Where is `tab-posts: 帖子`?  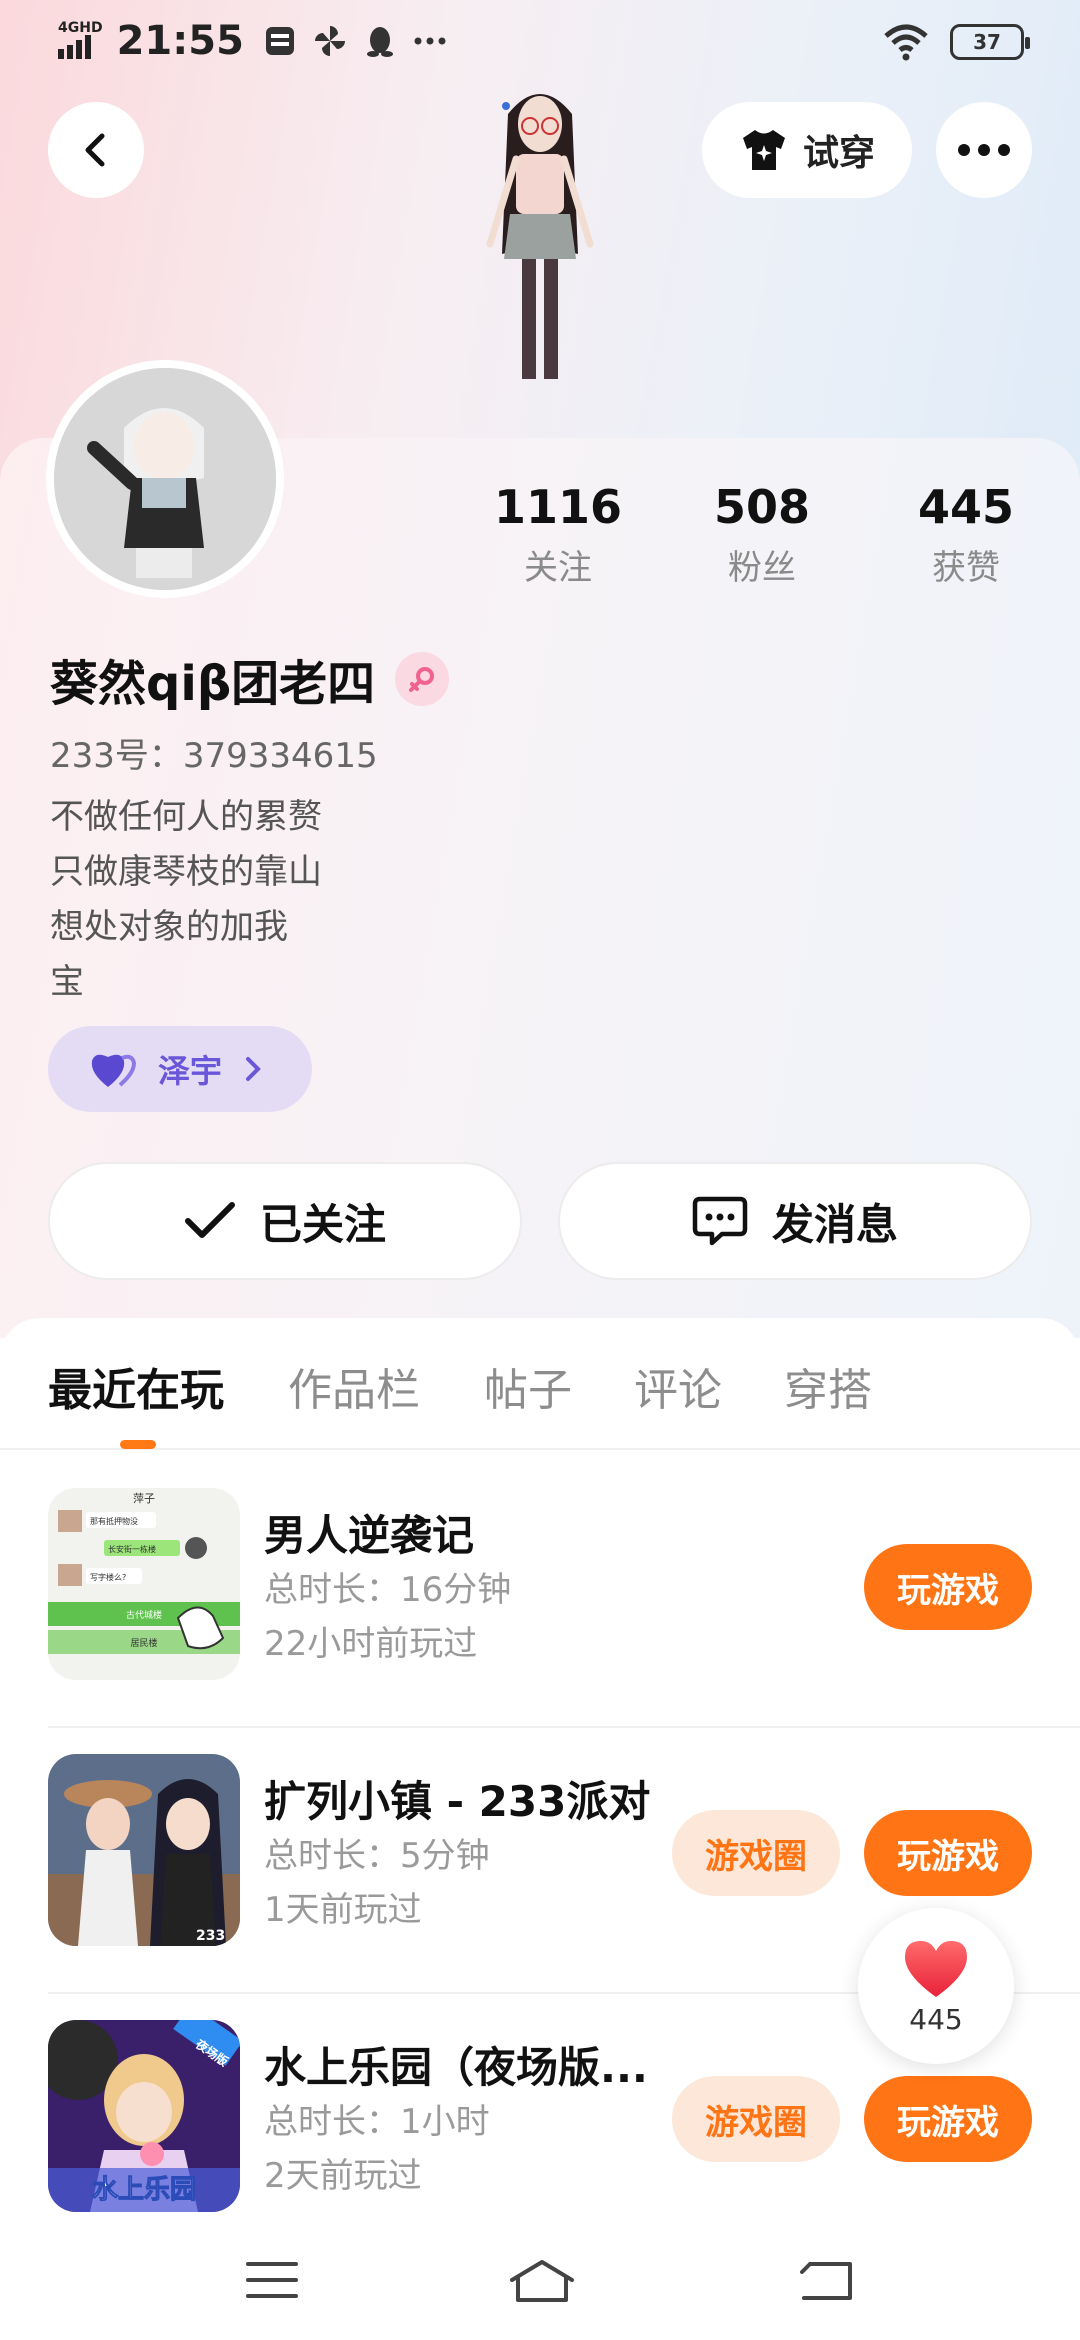
tab-posts: 帖子 is located at coordinates (528, 1386).